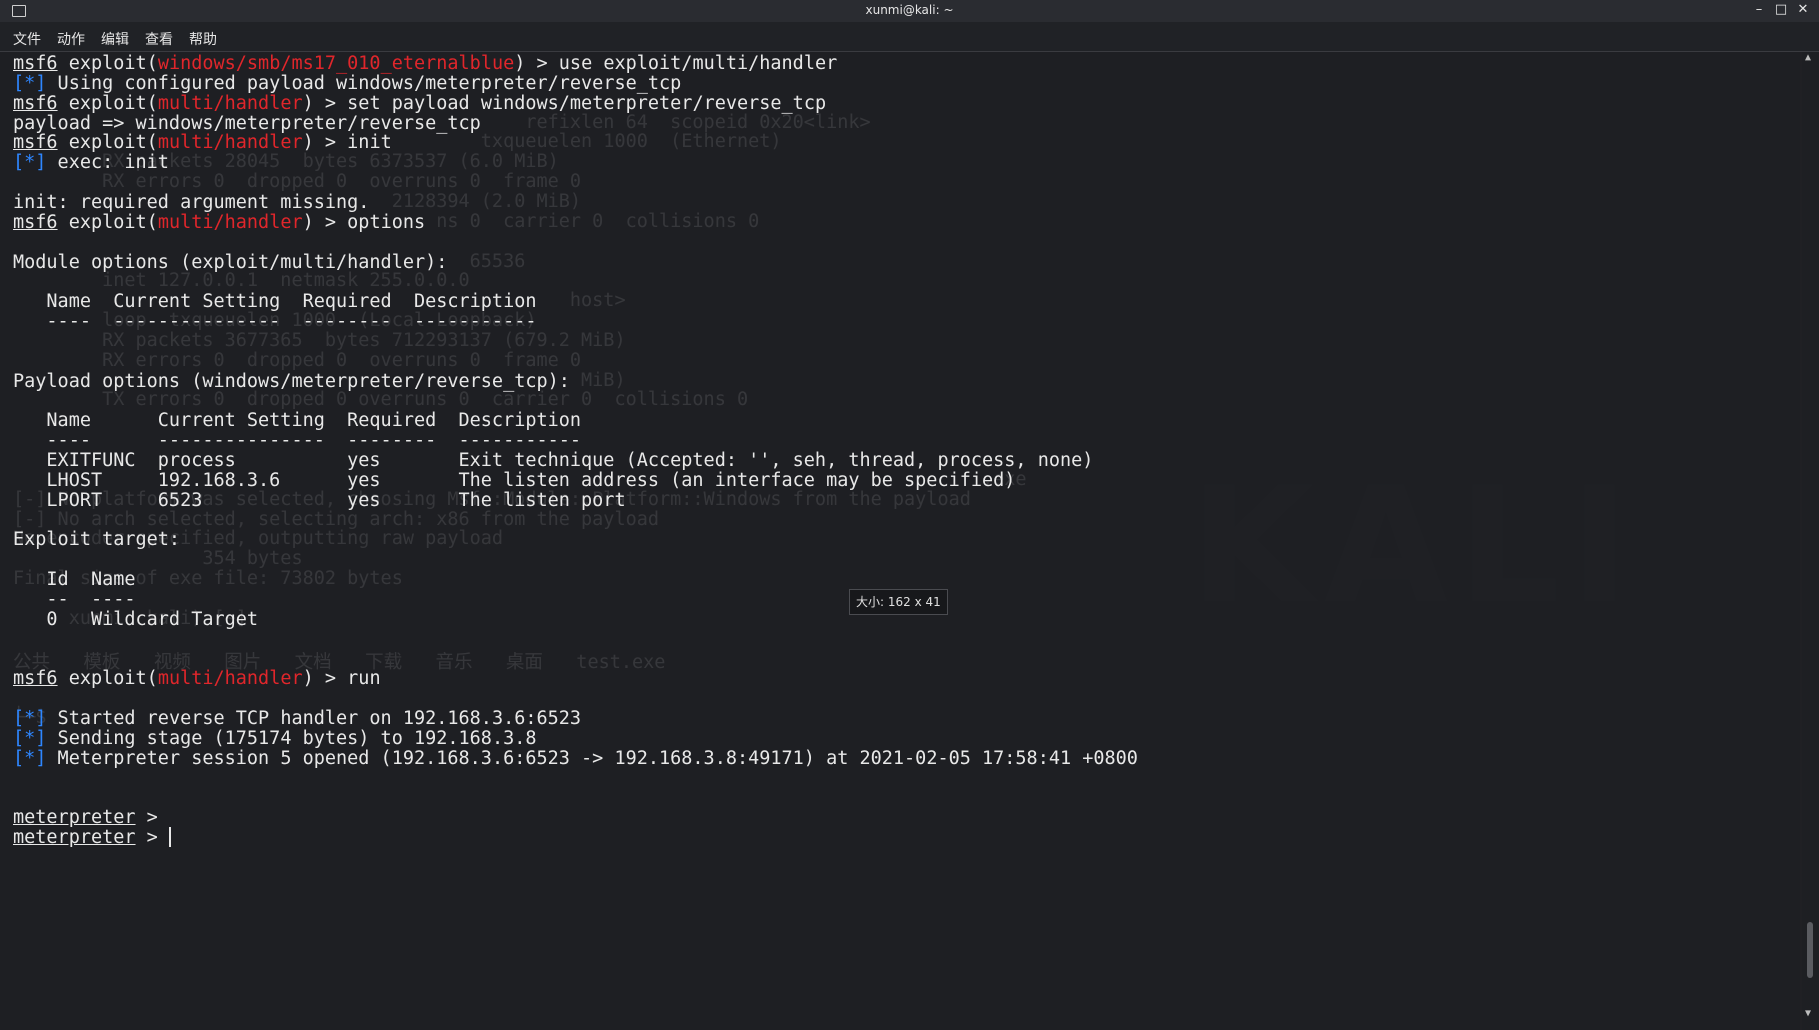 Image resolution: width=1819 pixels, height=1030 pixels. I want to click on menu-file: 文件, so click(27, 39).